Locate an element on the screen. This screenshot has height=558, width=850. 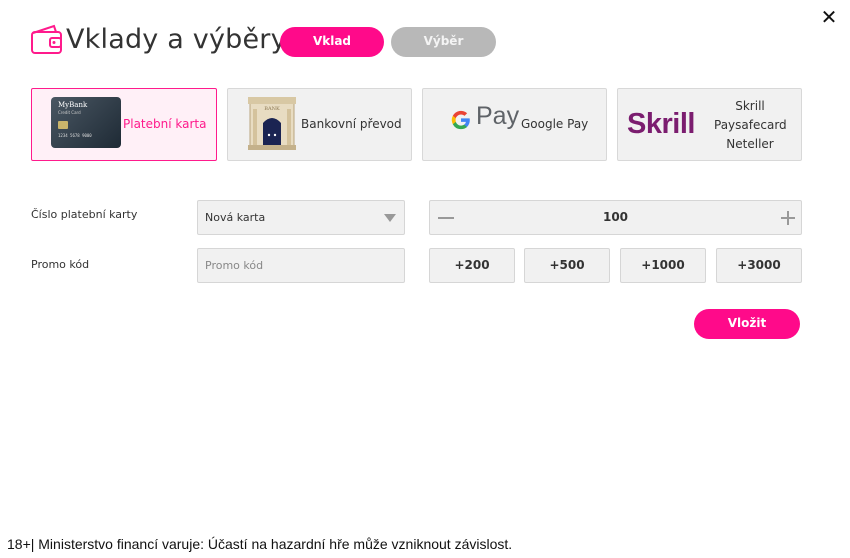
pay-logo-text: Pay is located at coordinates (498, 116).